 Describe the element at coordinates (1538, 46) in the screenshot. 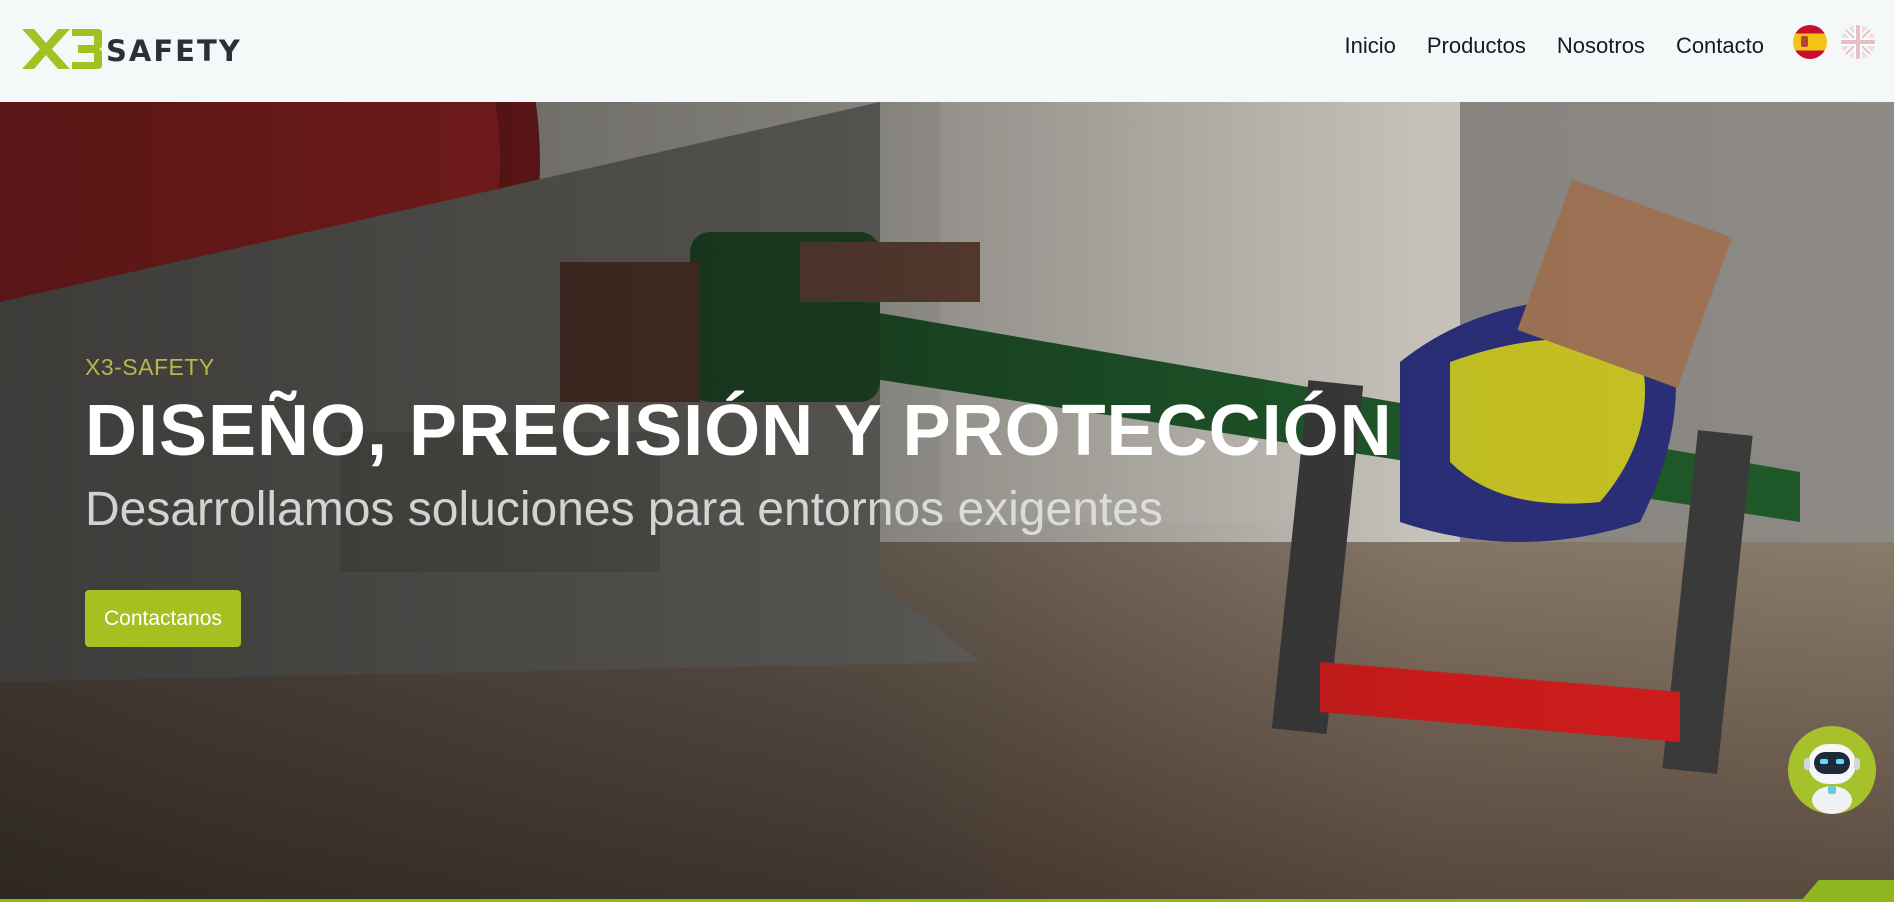

I see `main-nav: Inicio Productos Nosotros Contacto` at that location.